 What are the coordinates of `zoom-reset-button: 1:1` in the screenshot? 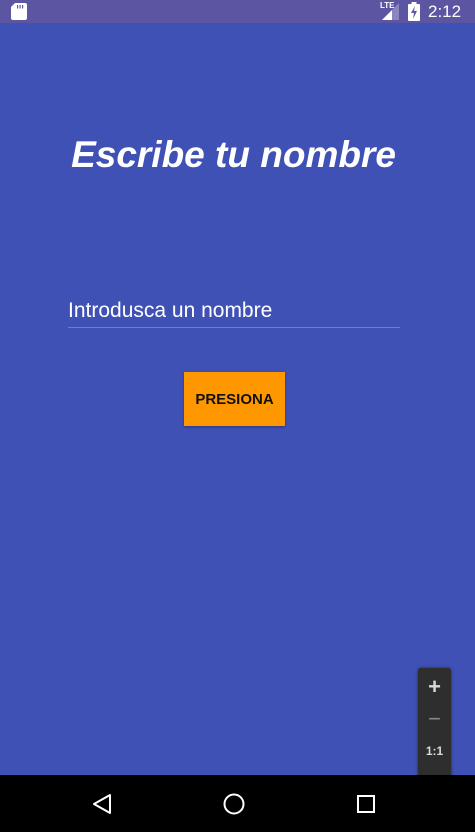 It's located at (434, 751).